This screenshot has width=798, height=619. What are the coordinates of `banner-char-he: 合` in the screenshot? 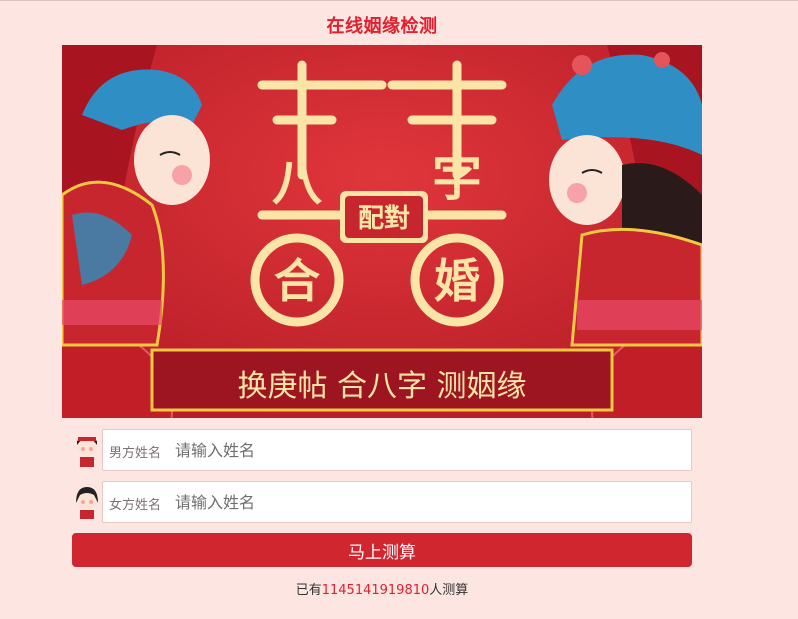 It's located at (297, 281).